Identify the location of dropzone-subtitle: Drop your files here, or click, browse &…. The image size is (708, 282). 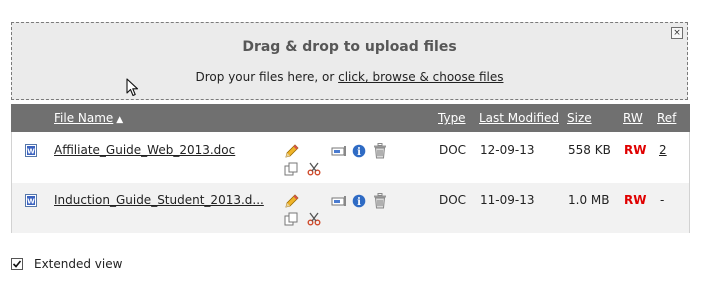
(349, 77).